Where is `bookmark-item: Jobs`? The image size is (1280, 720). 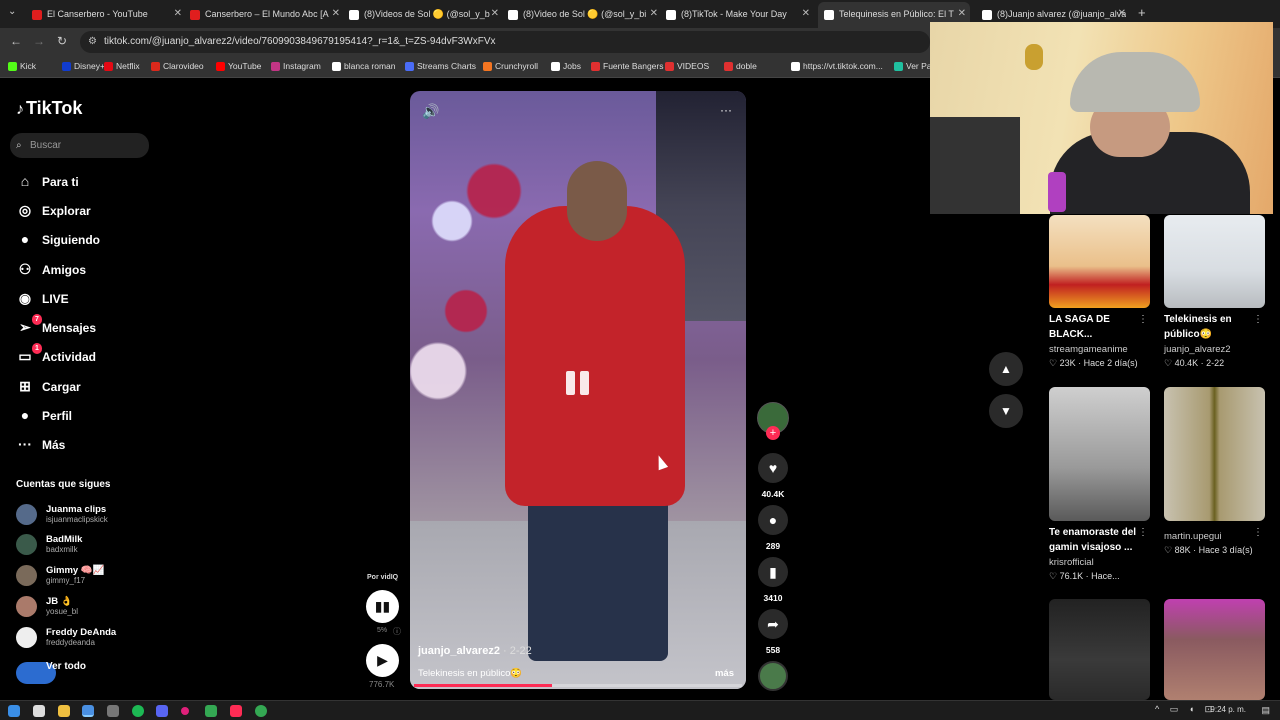 bookmark-item: Jobs is located at coordinates (566, 66).